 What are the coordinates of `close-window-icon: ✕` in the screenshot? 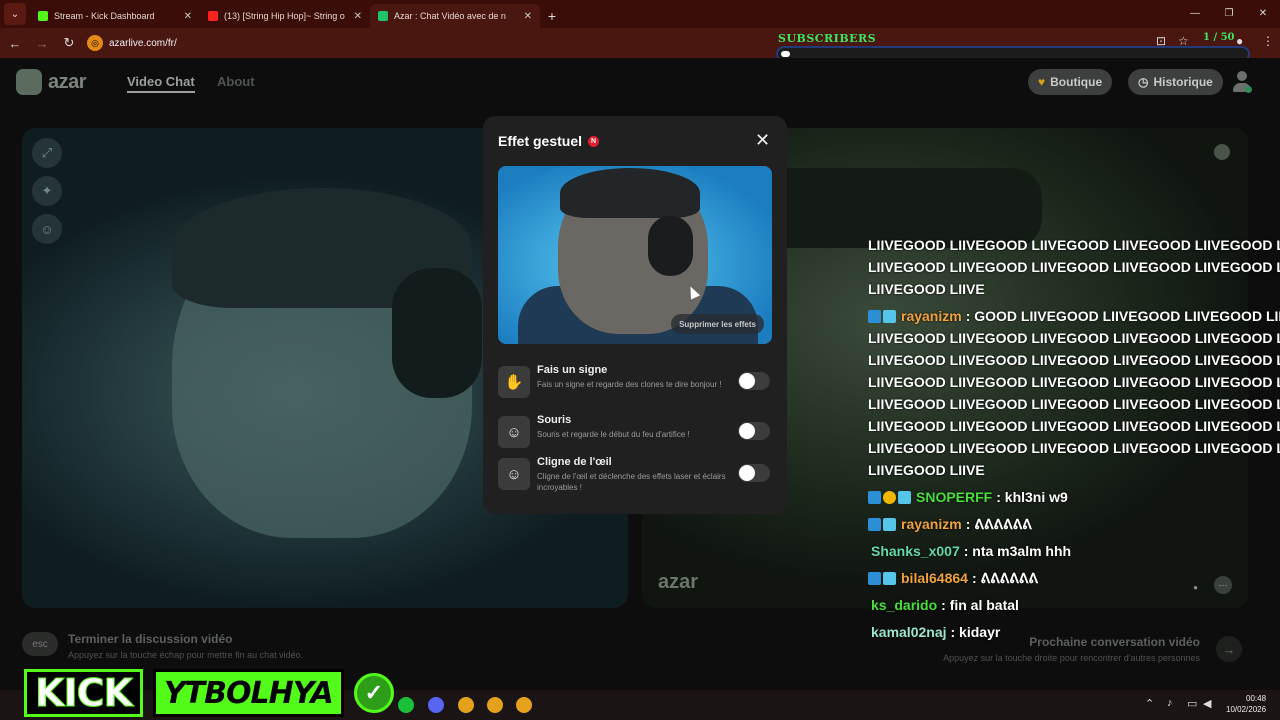 It's located at (1263, 13).